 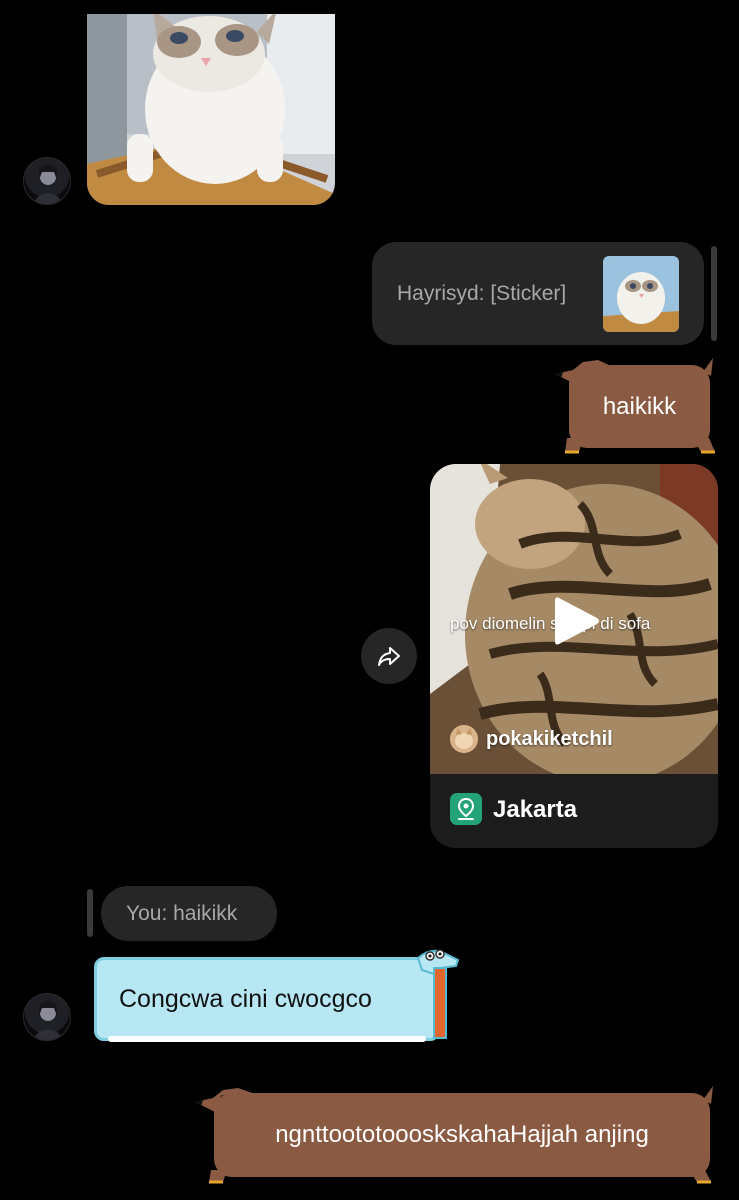 I want to click on sent-message-bubble: haikikk, so click(x=639, y=406).